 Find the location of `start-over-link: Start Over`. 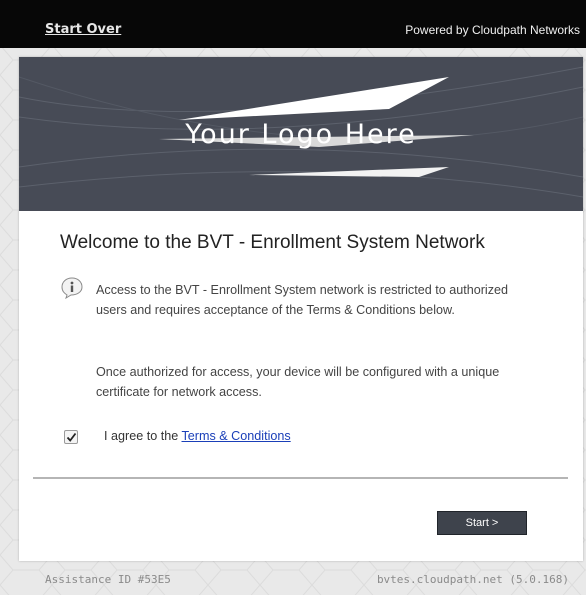

start-over-link: Start Over is located at coordinates (83, 29).